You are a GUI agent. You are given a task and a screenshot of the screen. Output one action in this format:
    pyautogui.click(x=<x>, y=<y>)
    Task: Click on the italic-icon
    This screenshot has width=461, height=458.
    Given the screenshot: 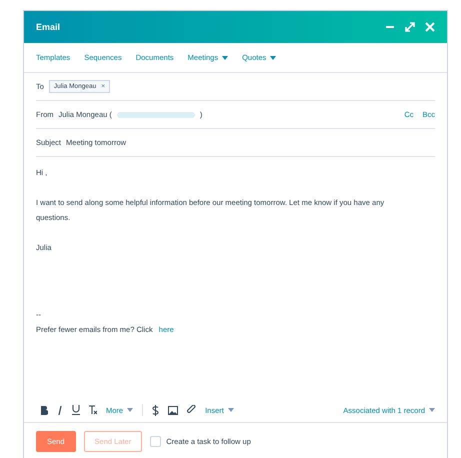 What is the action you would take?
    pyautogui.click(x=60, y=410)
    